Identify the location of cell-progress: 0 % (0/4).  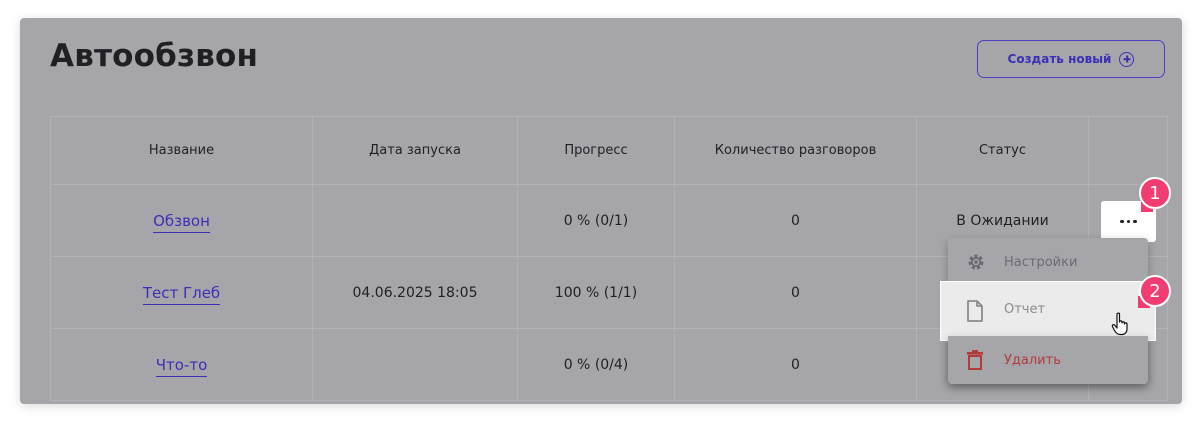
(596, 364).